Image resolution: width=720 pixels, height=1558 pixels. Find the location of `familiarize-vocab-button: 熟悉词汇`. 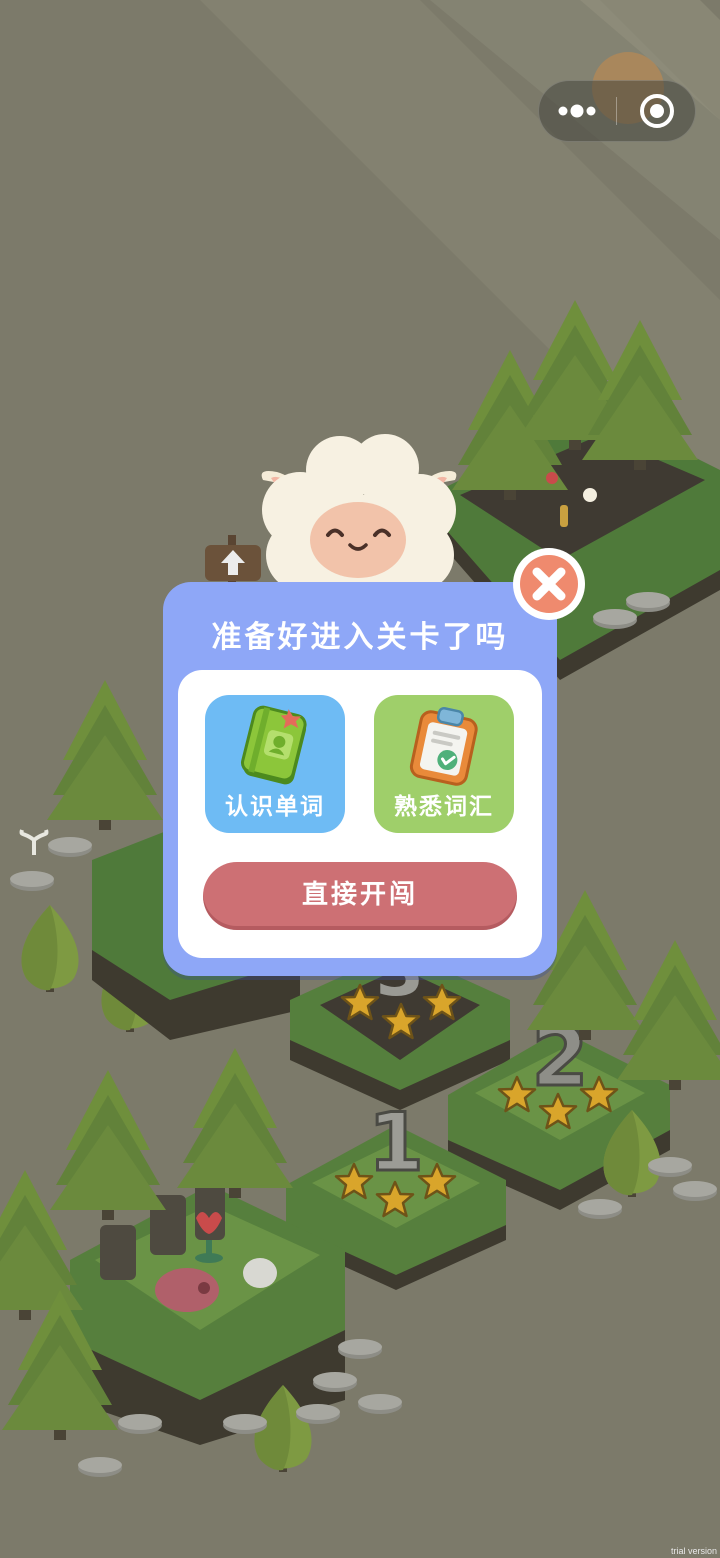

familiarize-vocab-button: 熟悉词汇 is located at coordinates (444, 764).